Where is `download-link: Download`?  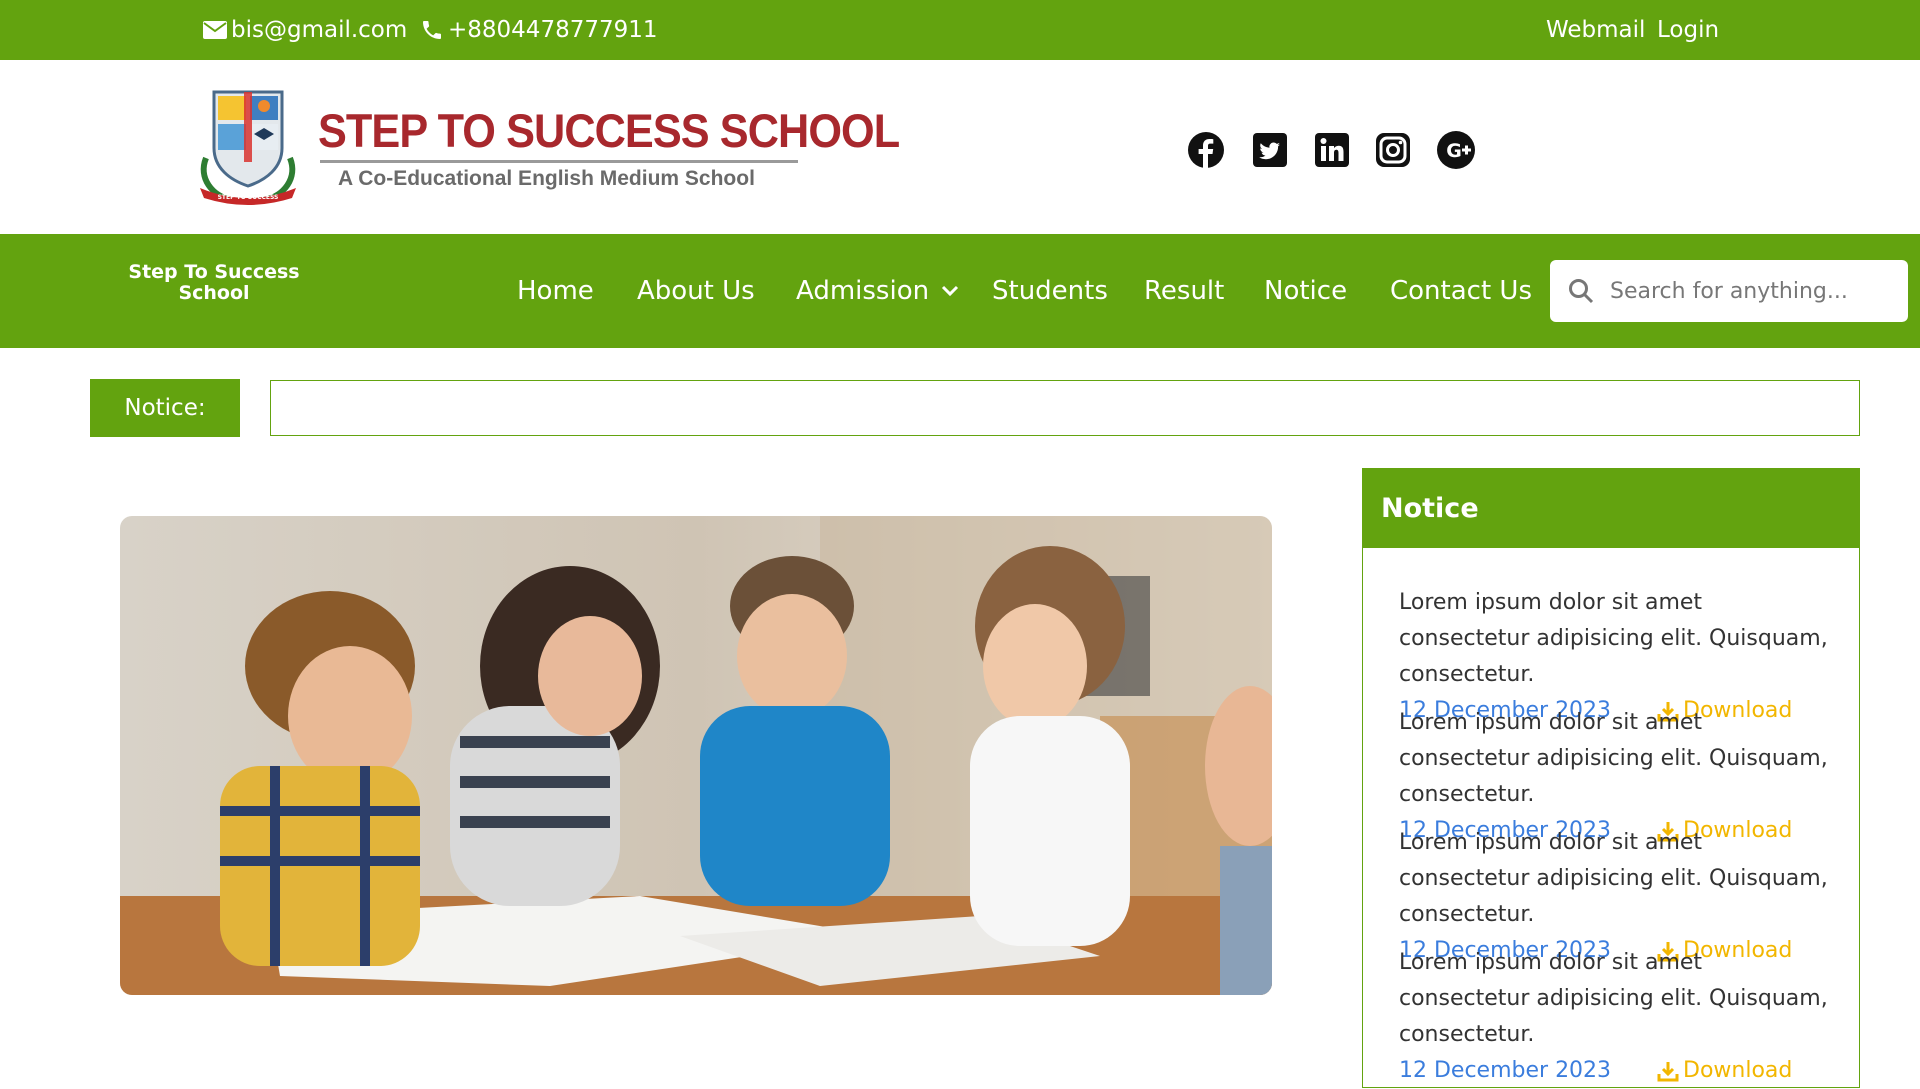
download-link: Download is located at coordinates (1724, 1071).